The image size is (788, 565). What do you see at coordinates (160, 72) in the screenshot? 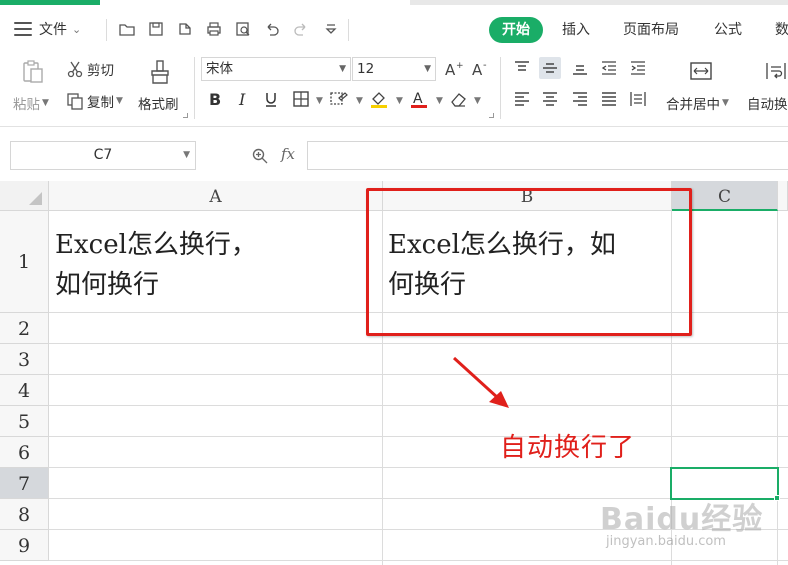
I see `format-painter-icon` at bounding box center [160, 72].